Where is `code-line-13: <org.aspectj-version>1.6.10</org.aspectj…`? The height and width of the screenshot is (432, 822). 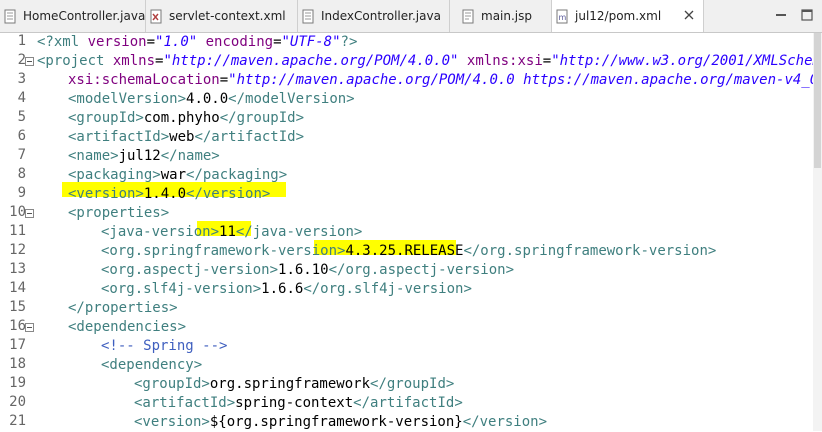
code-line-13: <org.aspectj-version>1.6.10</org.aspectj… is located at coordinates (308, 270).